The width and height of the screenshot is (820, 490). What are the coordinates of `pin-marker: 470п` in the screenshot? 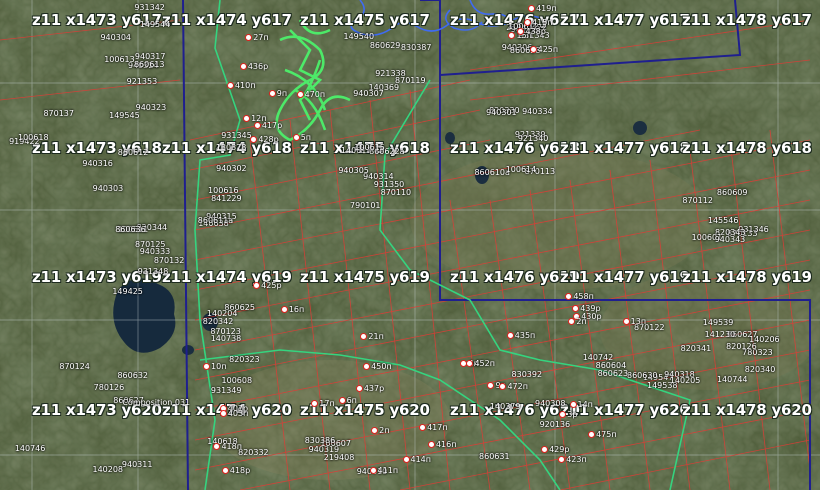 It's located at (310, 94).